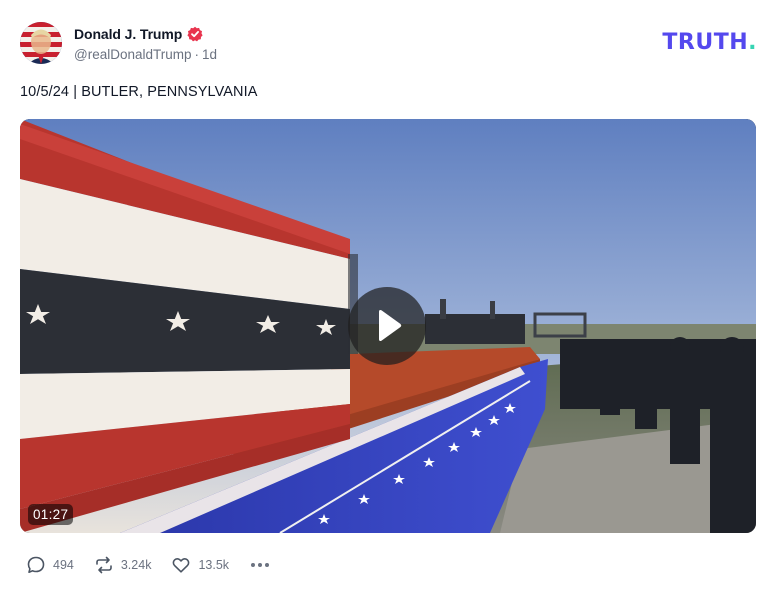 This screenshot has width=777, height=595. What do you see at coordinates (209, 54) in the screenshot?
I see `post-time: 1d` at bounding box center [209, 54].